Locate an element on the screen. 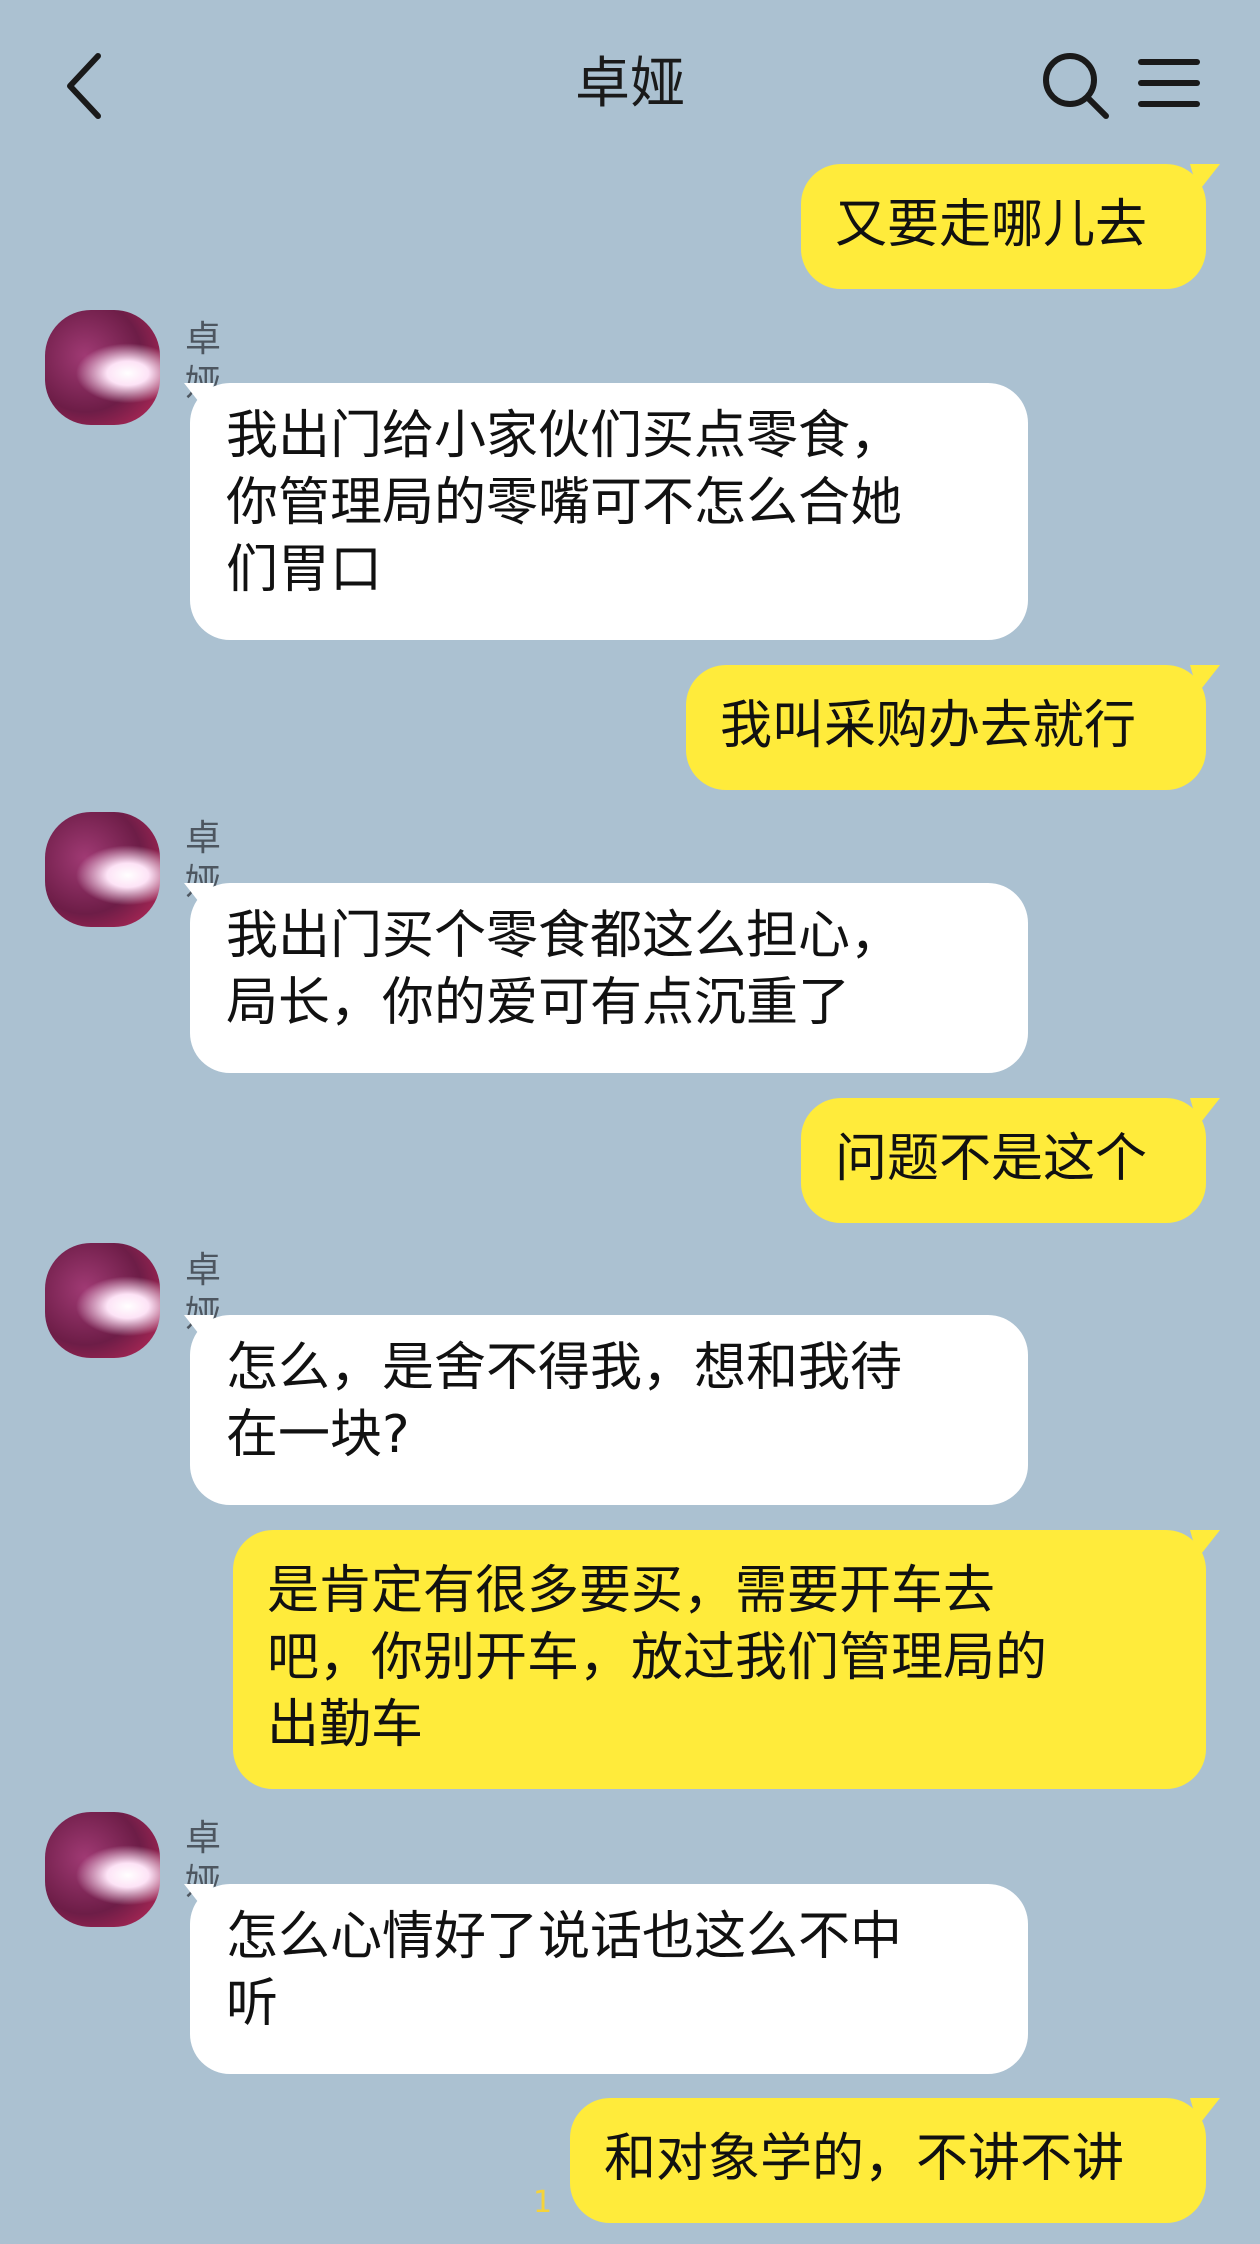 This screenshot has height=2244, width=1260. menu-button is located at coordinates (1170, 85).